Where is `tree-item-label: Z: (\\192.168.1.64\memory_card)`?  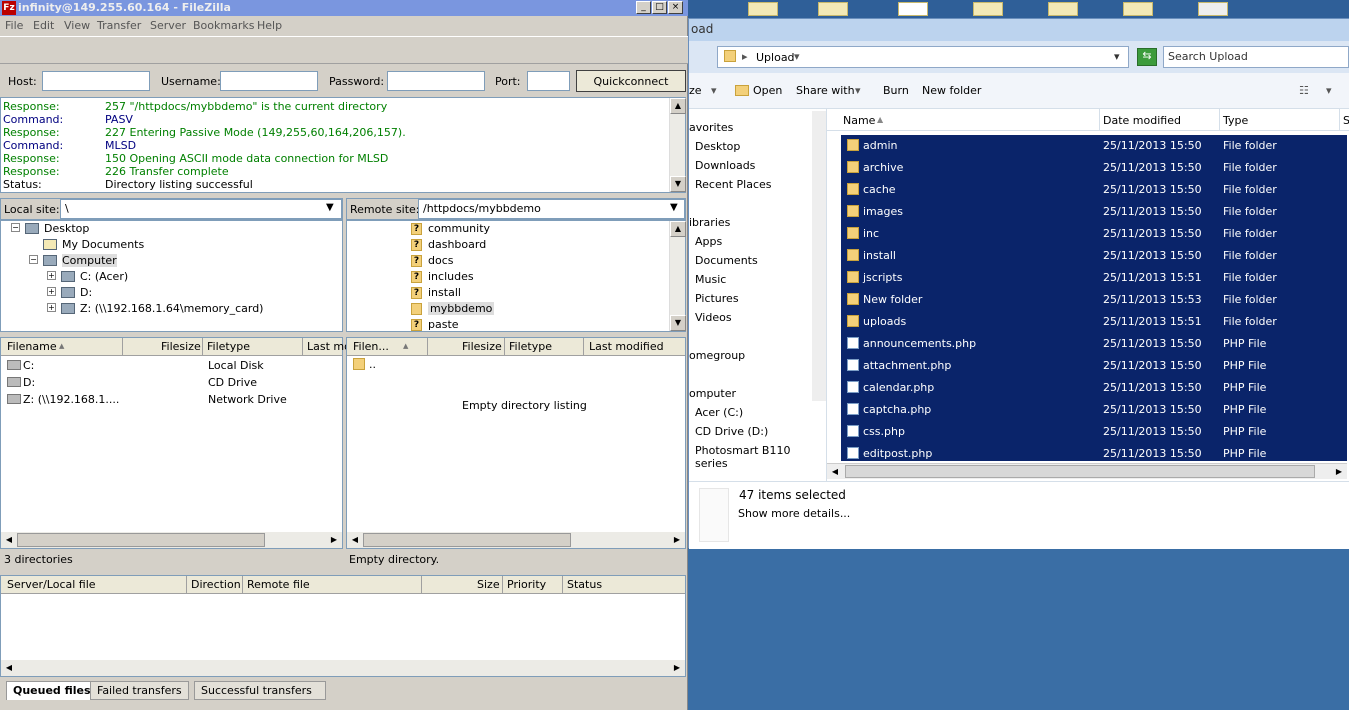
tree-item-label: Z: (\\192.168.1.64\memory_card) is located at coordinates (171, 308).